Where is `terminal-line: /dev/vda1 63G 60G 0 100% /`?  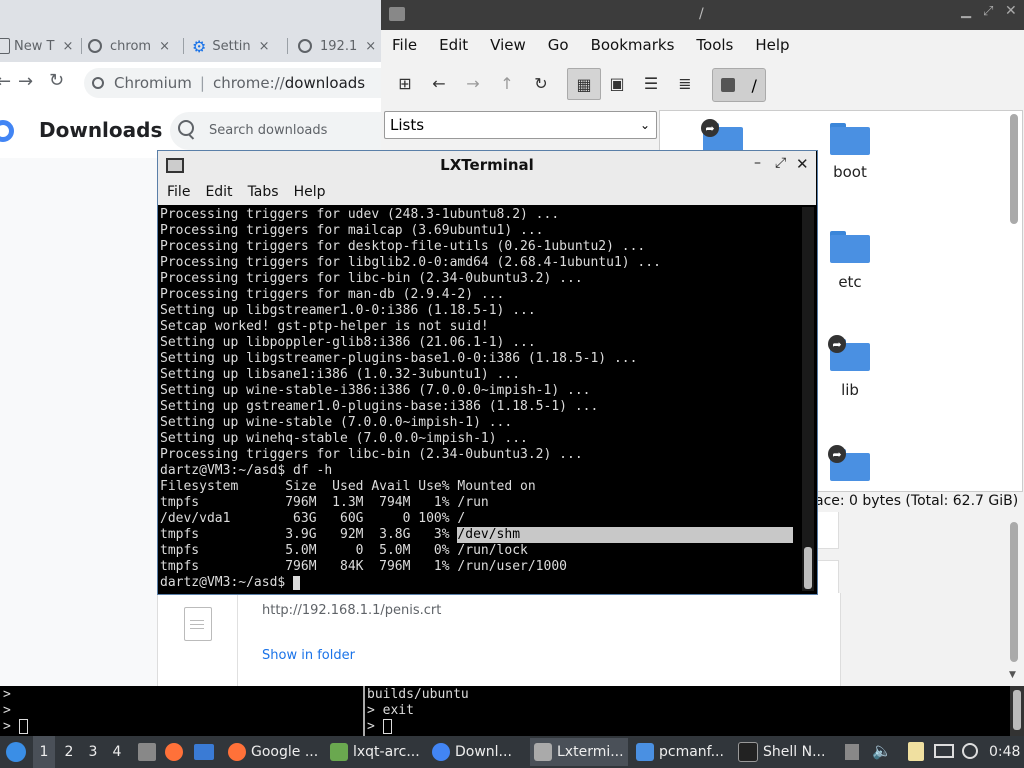 terminal-line: /dev/vda1 63G 60G 0 100% / is located at coordinates (313, 518).